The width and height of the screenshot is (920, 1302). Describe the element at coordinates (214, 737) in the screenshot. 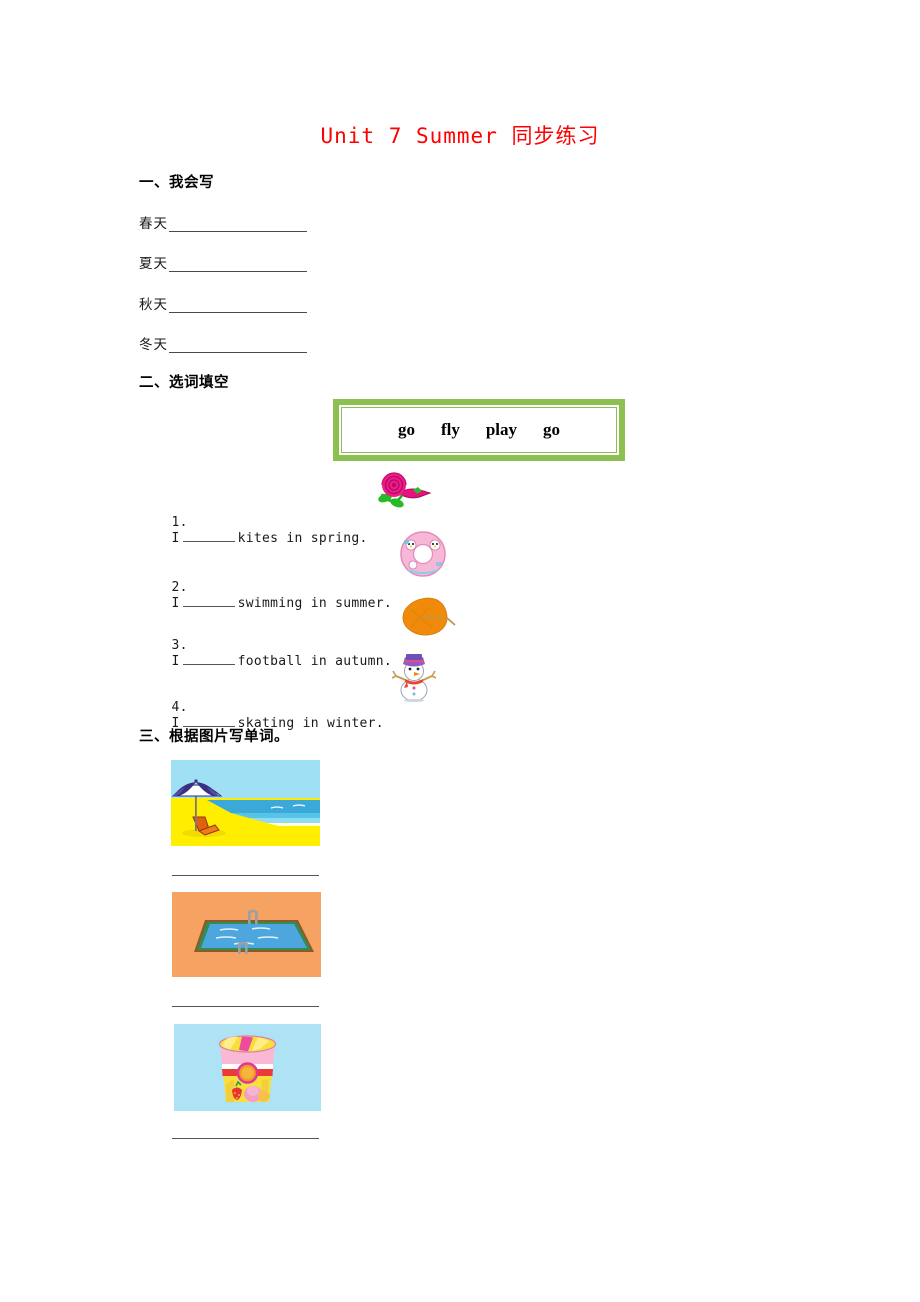

I see `section-3-heading: 三、根据图片写单词。` at that location.